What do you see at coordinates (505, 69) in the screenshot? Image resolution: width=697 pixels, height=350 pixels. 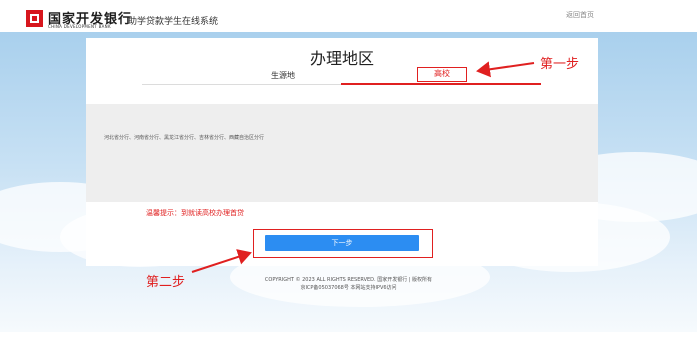 I see `step1-arrow` at bounding box center [505, 69].